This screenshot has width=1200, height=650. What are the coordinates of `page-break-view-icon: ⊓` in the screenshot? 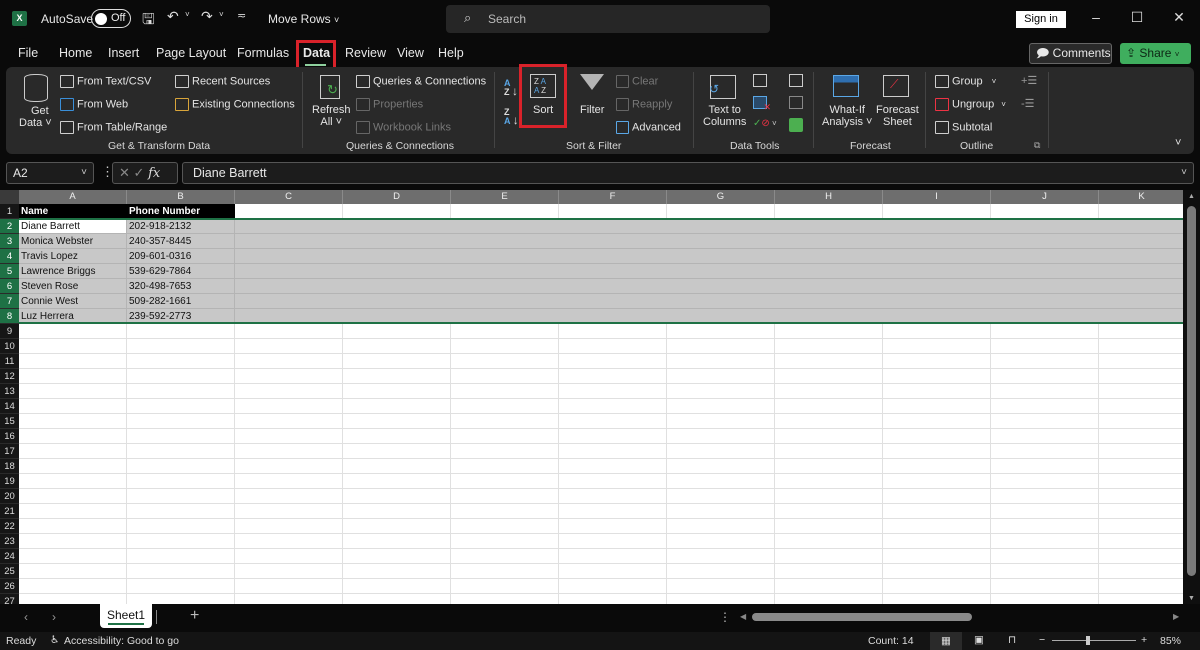 It's located at (1012, 640).